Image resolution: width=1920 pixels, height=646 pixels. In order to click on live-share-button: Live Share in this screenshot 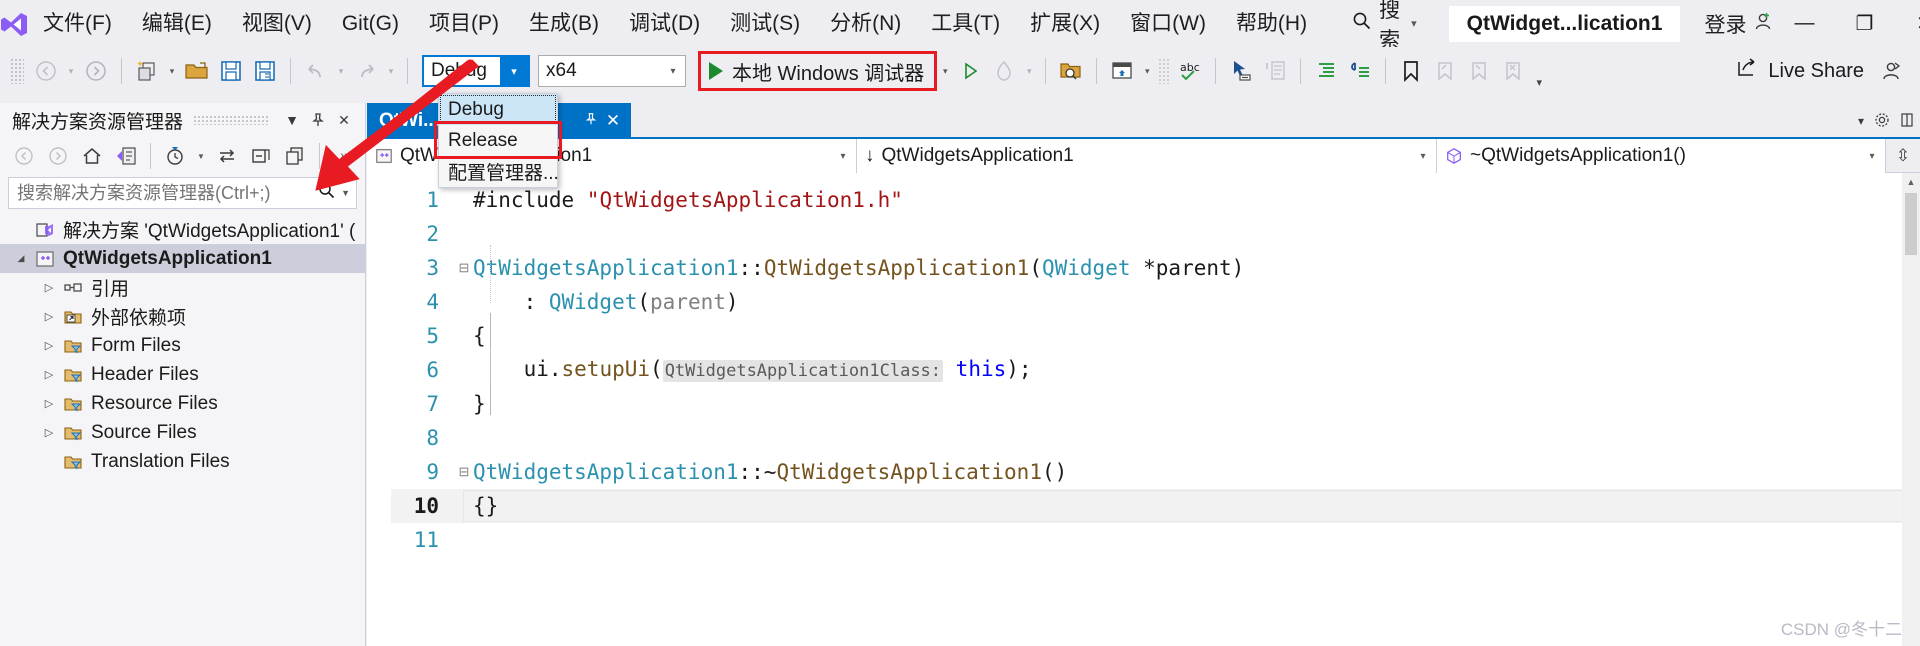, I will do `click(1799, 71)`.